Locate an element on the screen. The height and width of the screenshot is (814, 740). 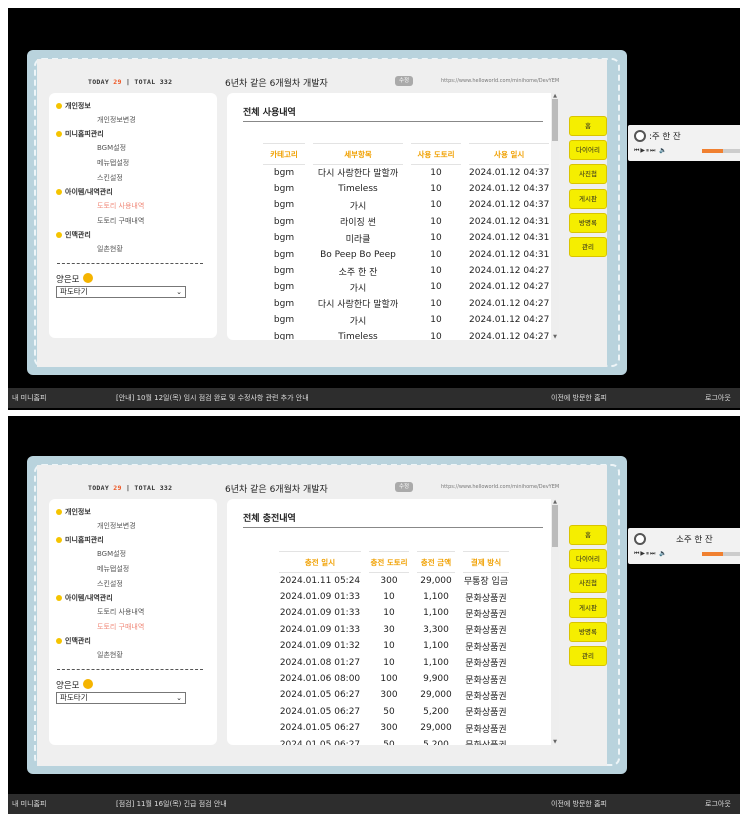
table-cell: 29,000 is located at coordinates (436, 580).